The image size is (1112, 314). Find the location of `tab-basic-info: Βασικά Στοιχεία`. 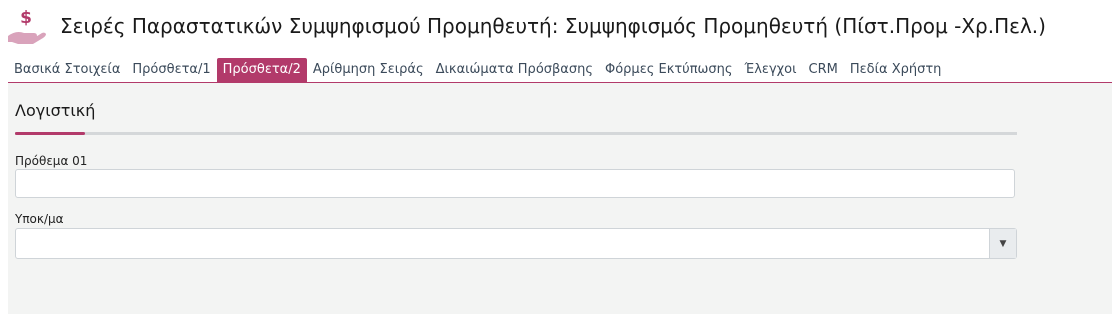

tab-basic-info: Βασικά Στοιχεία is located at coordinates (67, 70).